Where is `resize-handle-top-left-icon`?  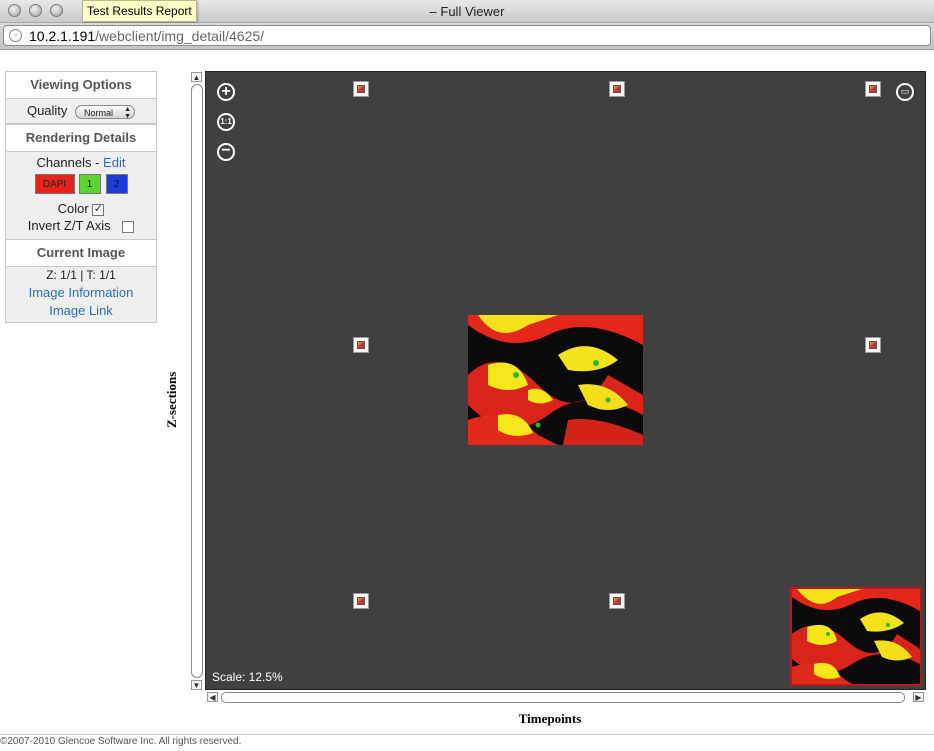 resize-handle-top-left-icon is located at coordinates (361, 89).